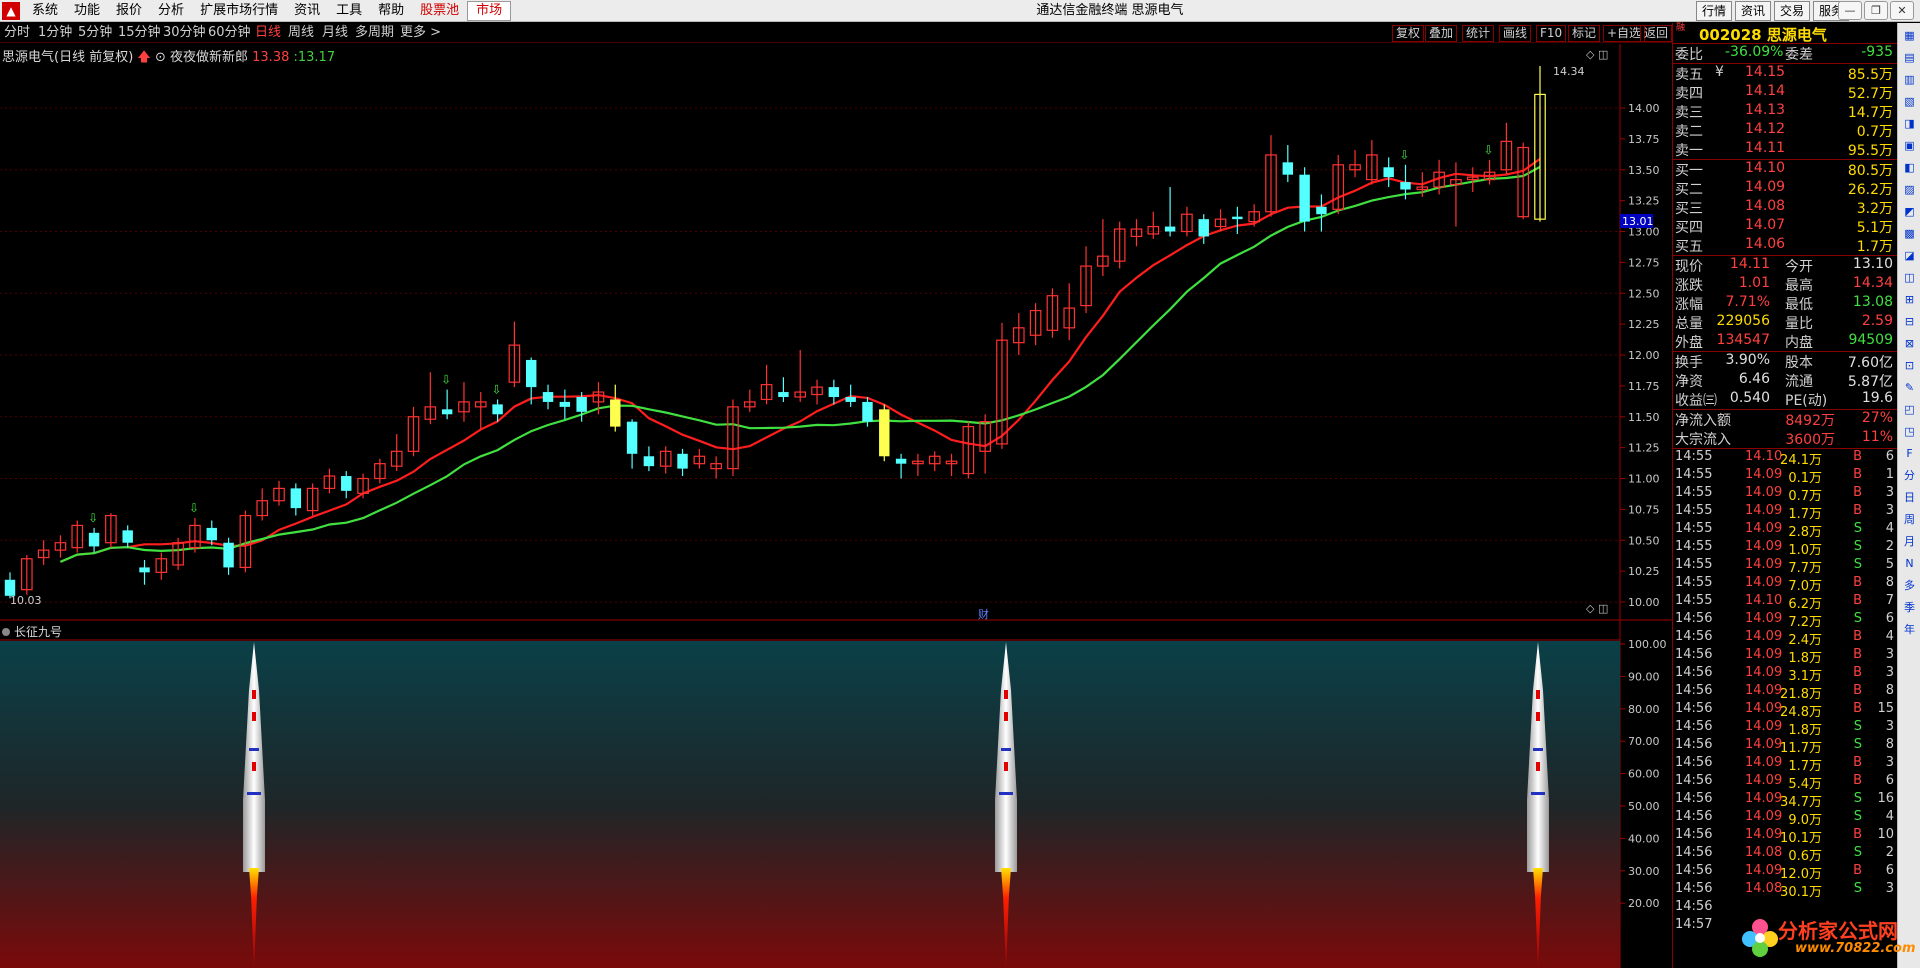 The image size is (1920, 968). What do you see at coordinates (1644, 509) in the screenshot?
I see `price-tick-label: 10.75` at bounding box center [1644, 509].